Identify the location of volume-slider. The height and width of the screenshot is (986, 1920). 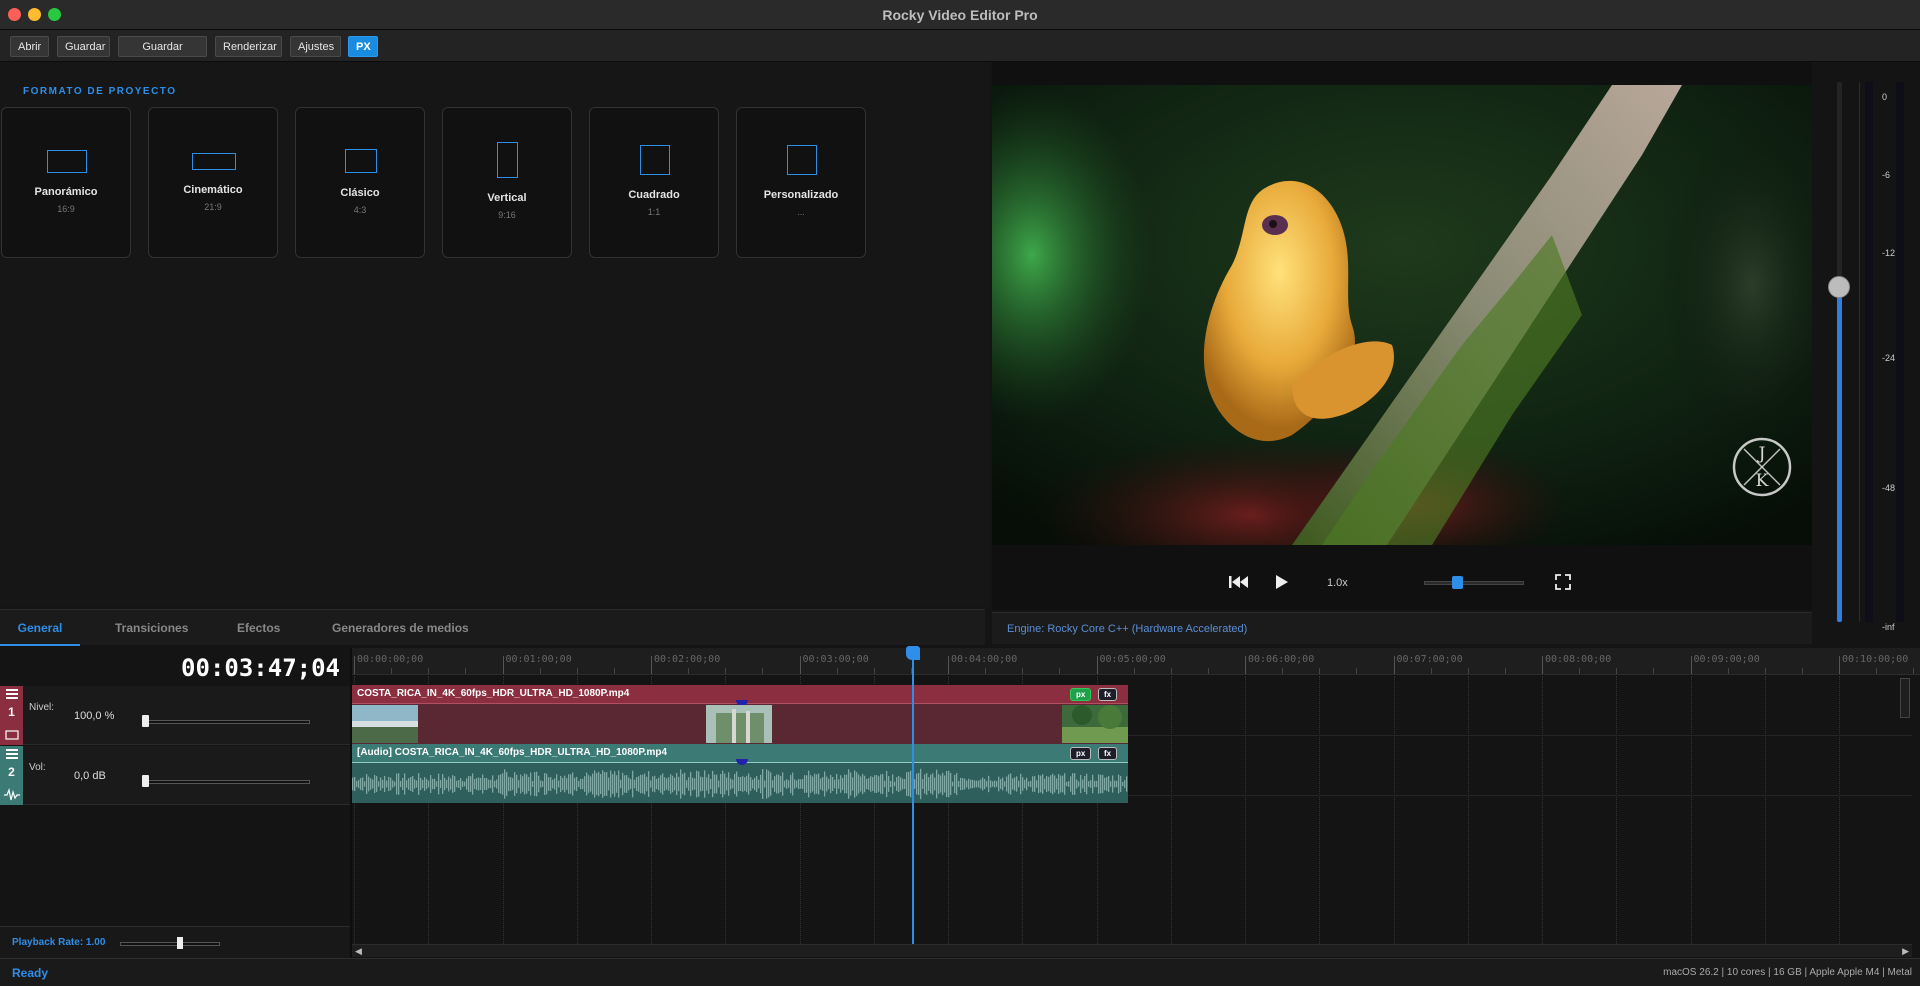
(227, 782).